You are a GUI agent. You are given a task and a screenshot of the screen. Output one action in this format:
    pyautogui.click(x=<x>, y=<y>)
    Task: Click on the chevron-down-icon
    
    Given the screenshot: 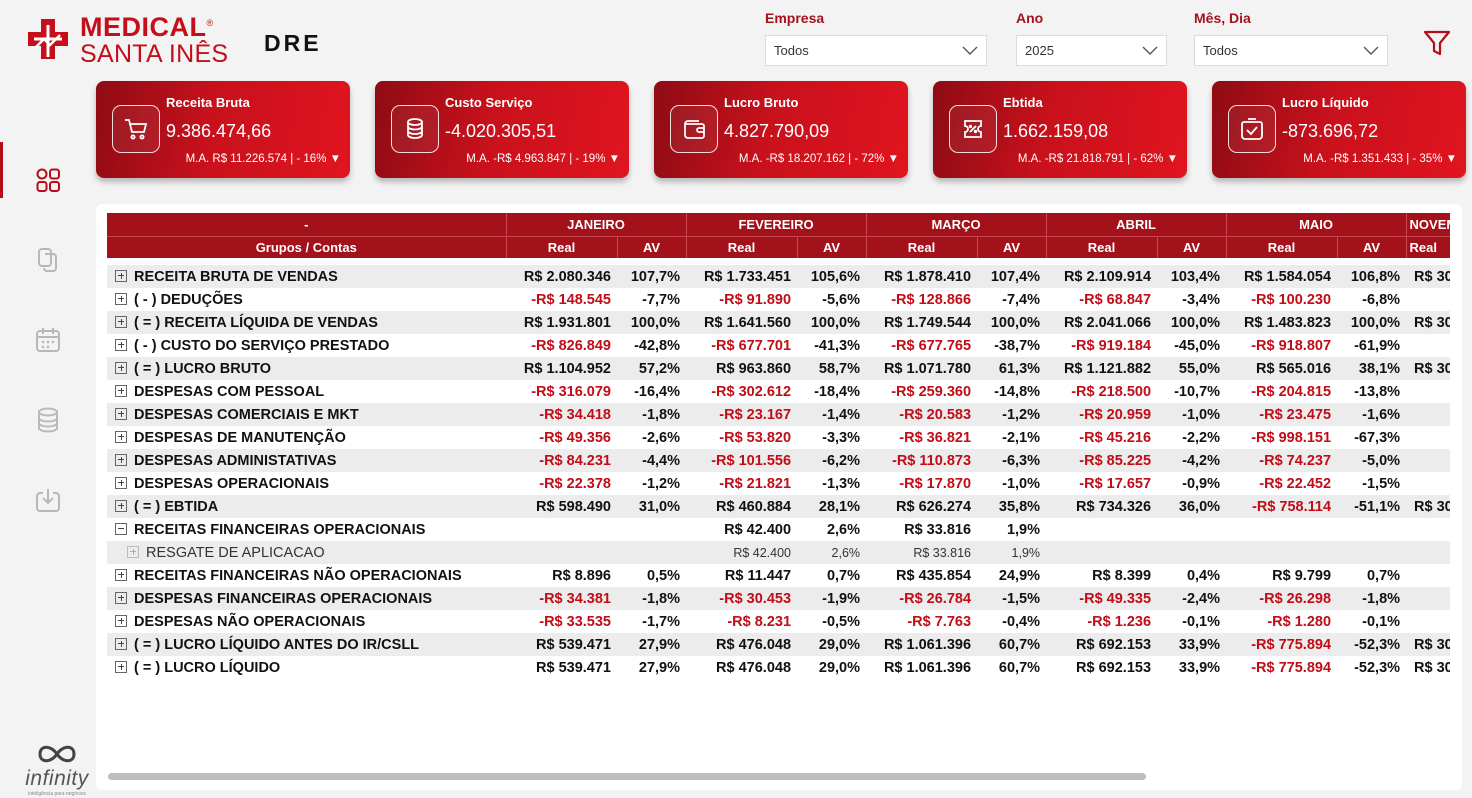 What is the action you would take?
    pyautogui.click(x=1150, y=50)
    